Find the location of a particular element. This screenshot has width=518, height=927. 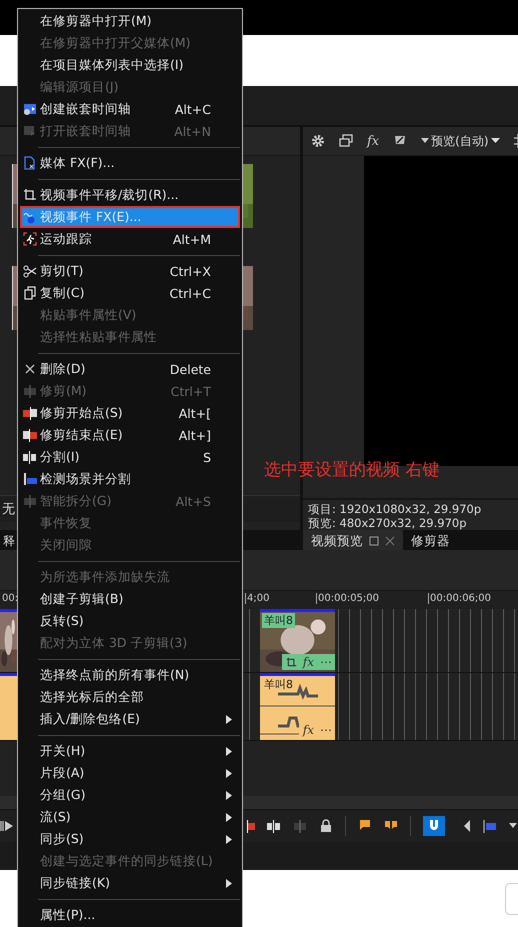

menu-item: 检测场景并分割 is located at coordinates (130, 479).